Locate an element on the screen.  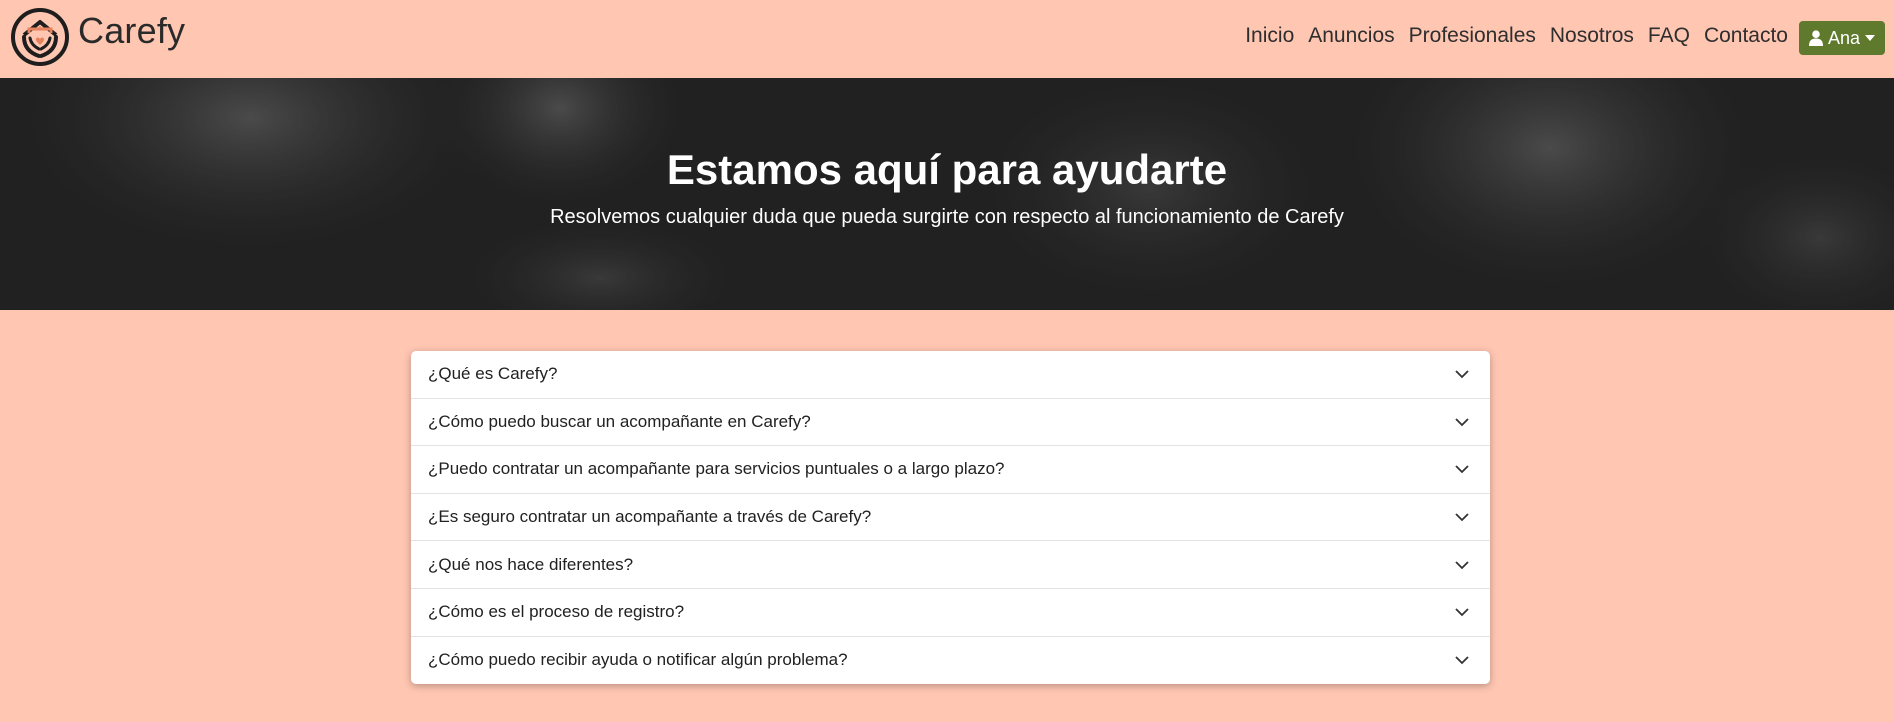
hero-title: Estamos aquí para ayudarte is located at coordinates (947, 169).